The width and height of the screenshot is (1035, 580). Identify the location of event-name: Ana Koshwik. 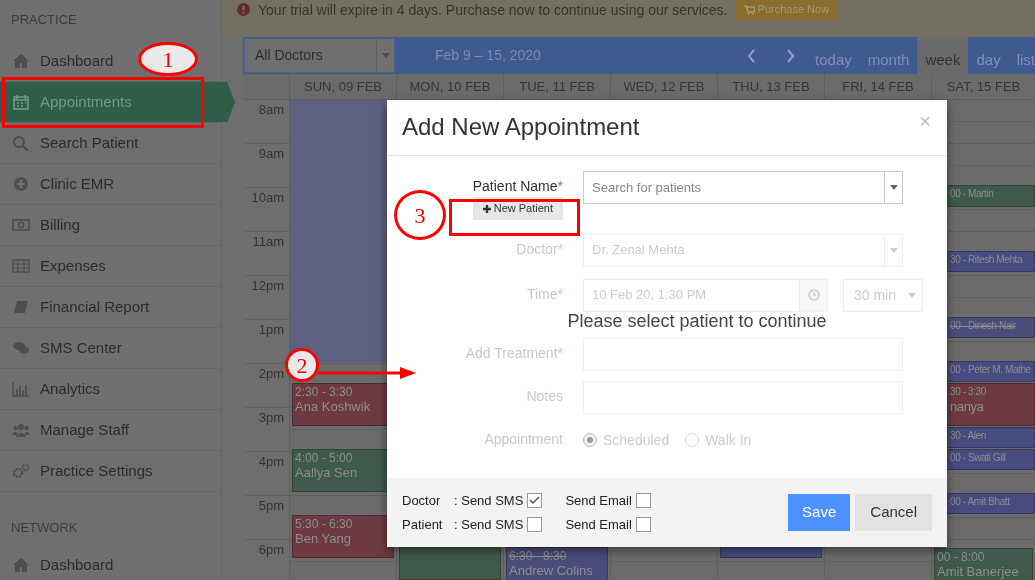
(333, 407).